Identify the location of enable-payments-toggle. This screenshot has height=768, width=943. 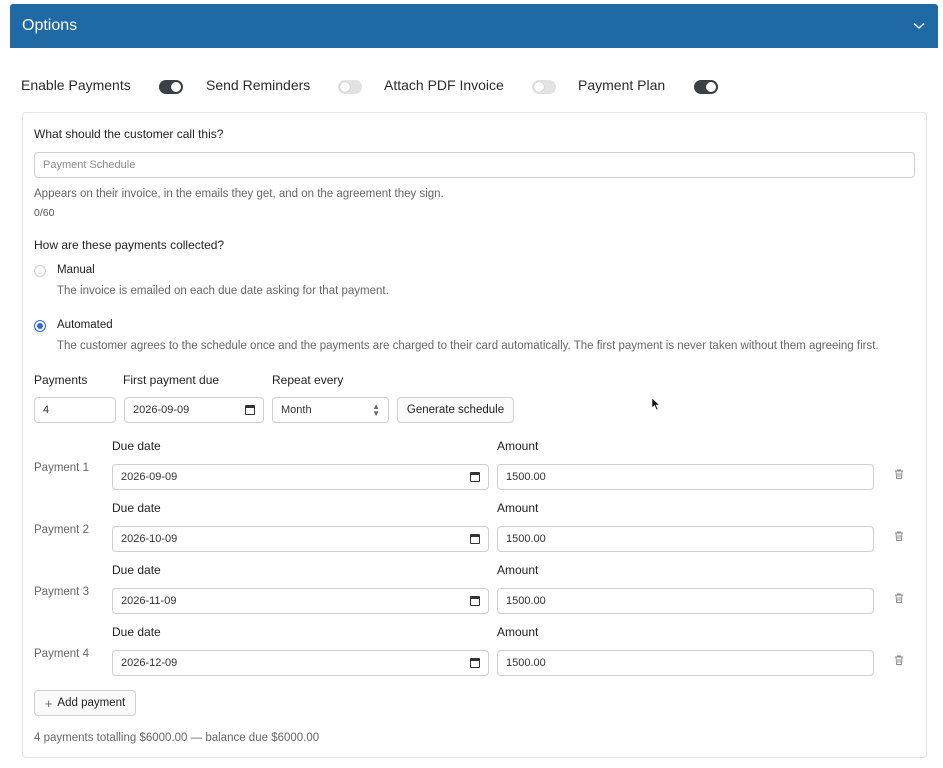
(171, 87).